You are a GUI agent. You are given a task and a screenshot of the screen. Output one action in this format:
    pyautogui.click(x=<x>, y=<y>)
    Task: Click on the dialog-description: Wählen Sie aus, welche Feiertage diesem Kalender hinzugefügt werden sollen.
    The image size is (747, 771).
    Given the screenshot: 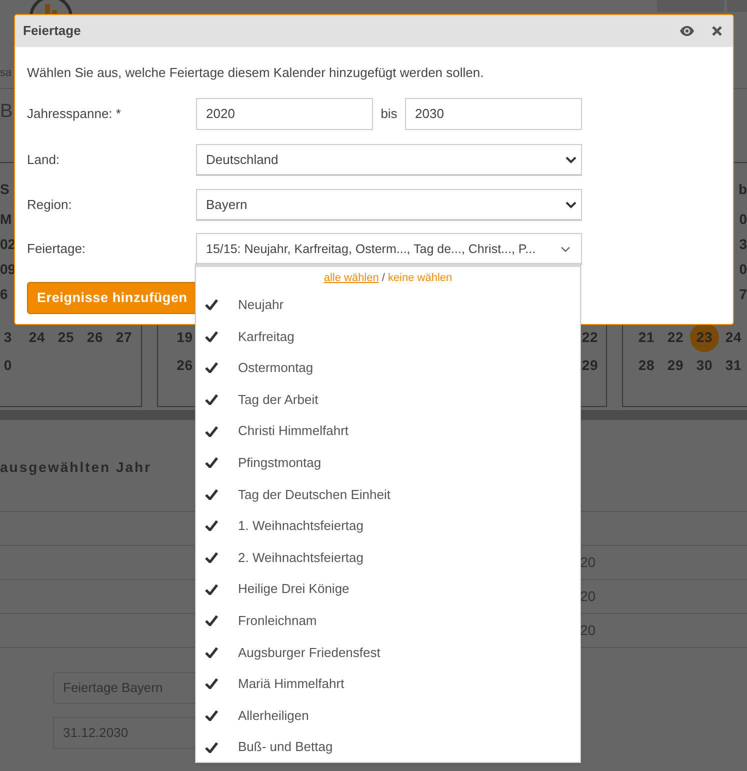 What is the action you would take?
    pyautogui.click(x=256, y=73)
    